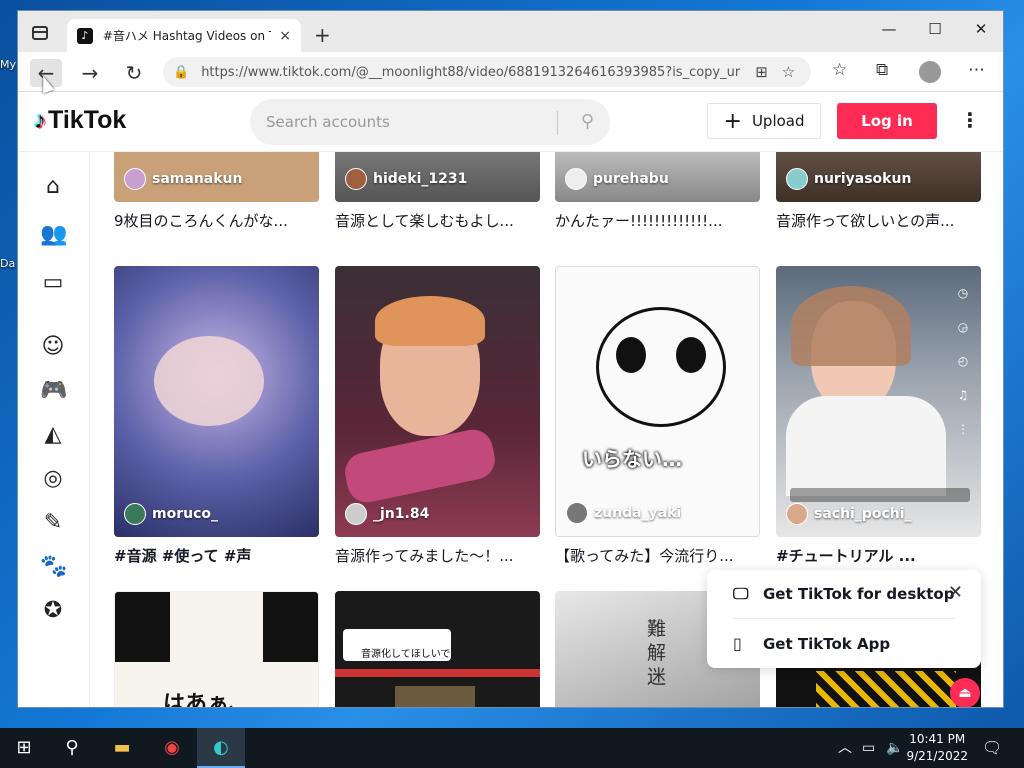 The width and height of the screenshot is (1024, 768). Describe the element at coordinates (53, 391) in the screenshot. I see `gaming-icon: 🎮` at that location.